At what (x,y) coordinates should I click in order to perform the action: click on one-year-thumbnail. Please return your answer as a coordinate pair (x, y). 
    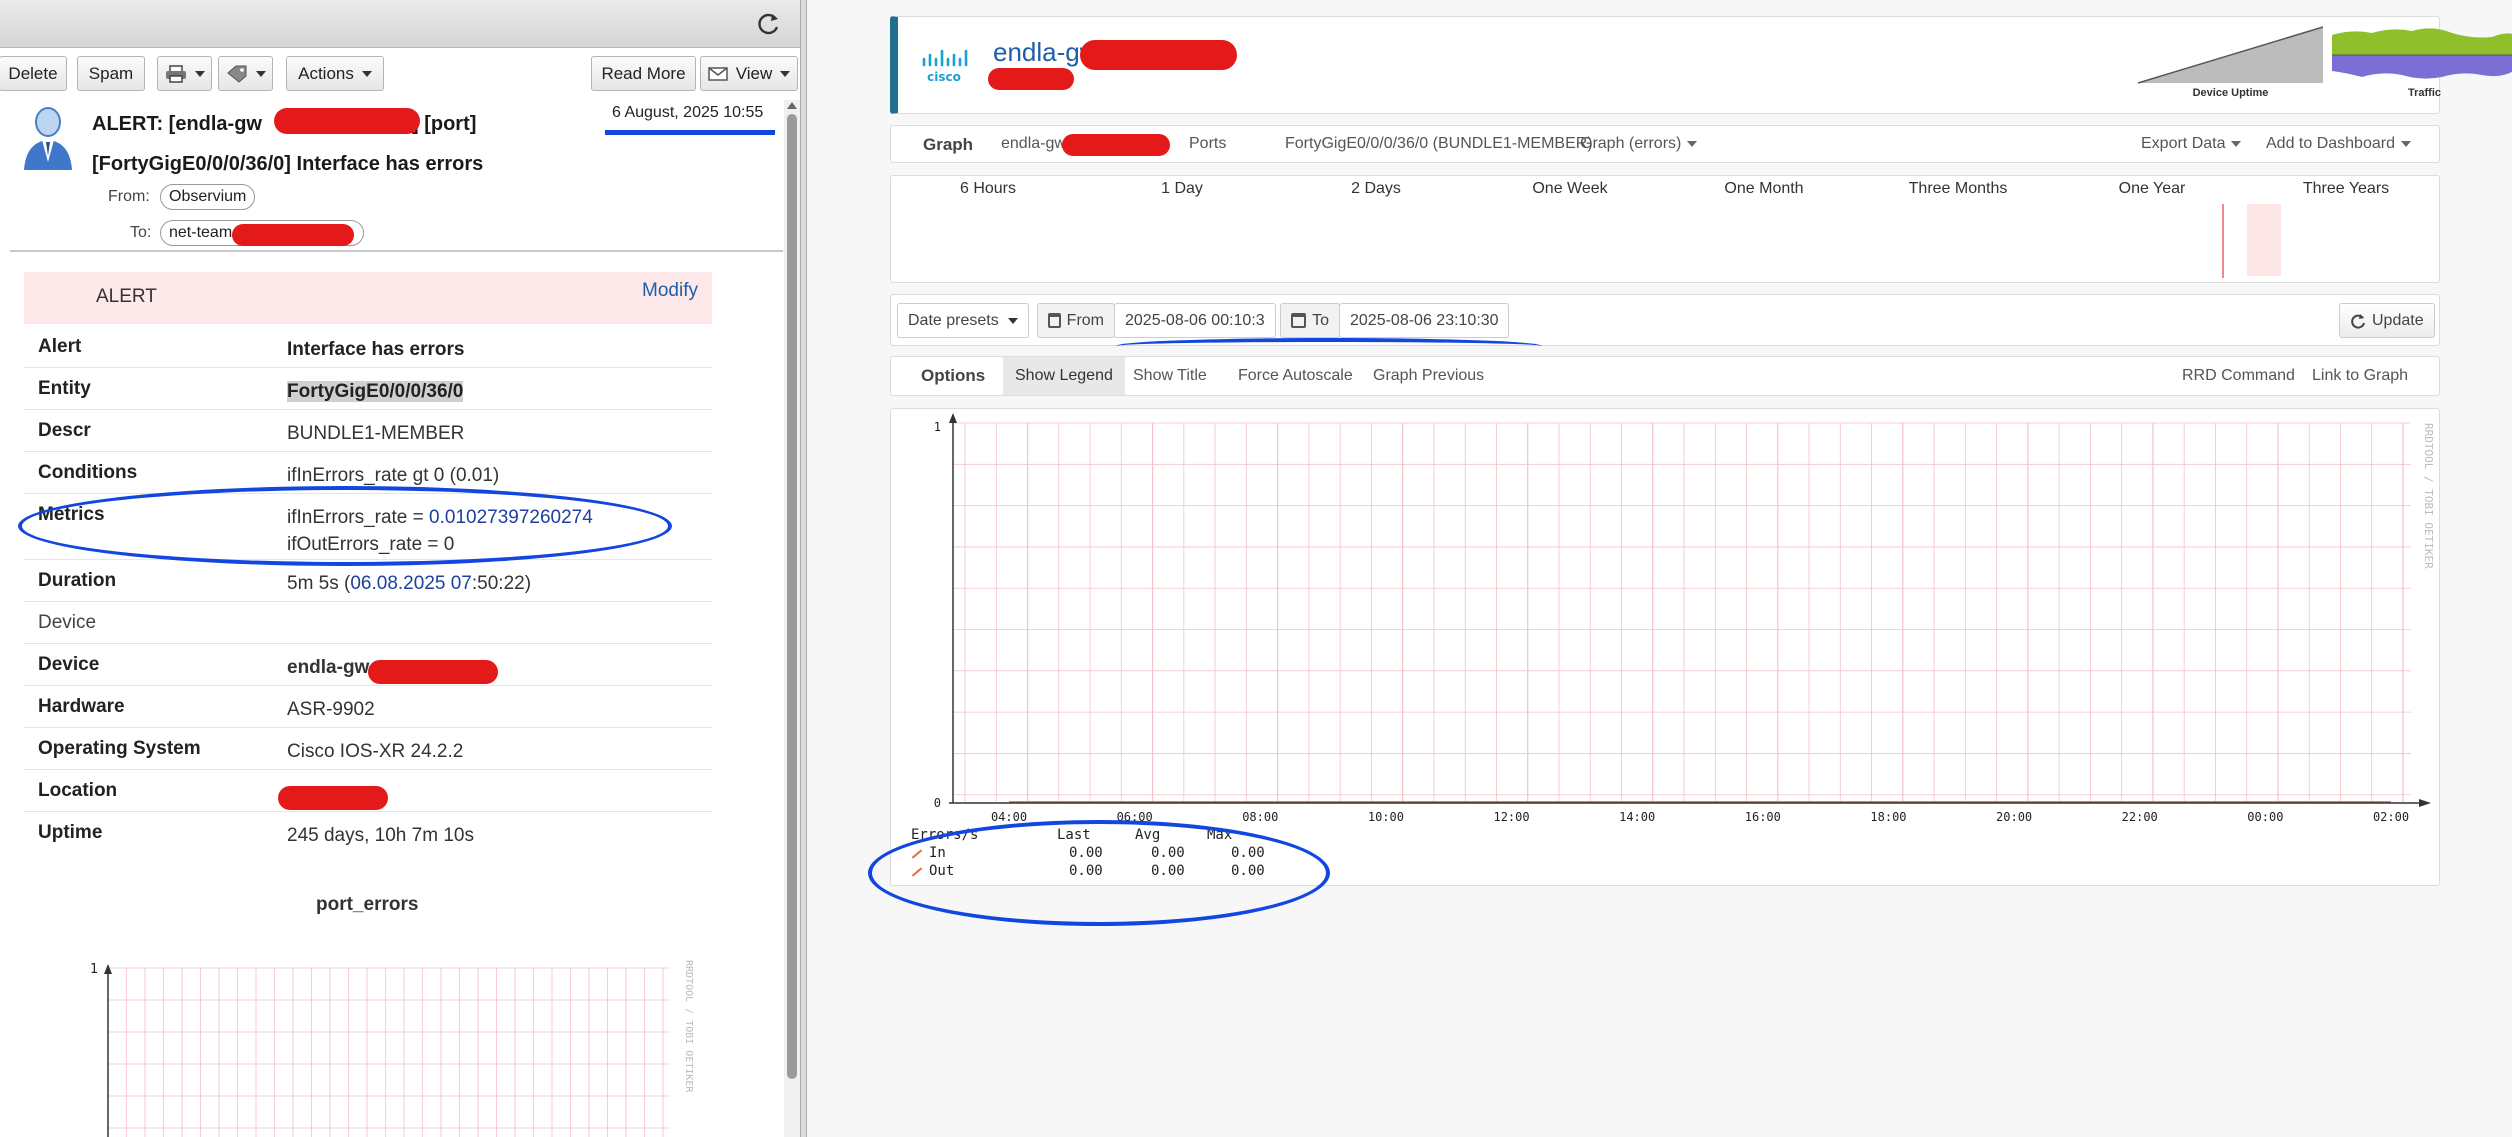
    Looking at the image, I should click on (2261, 240).